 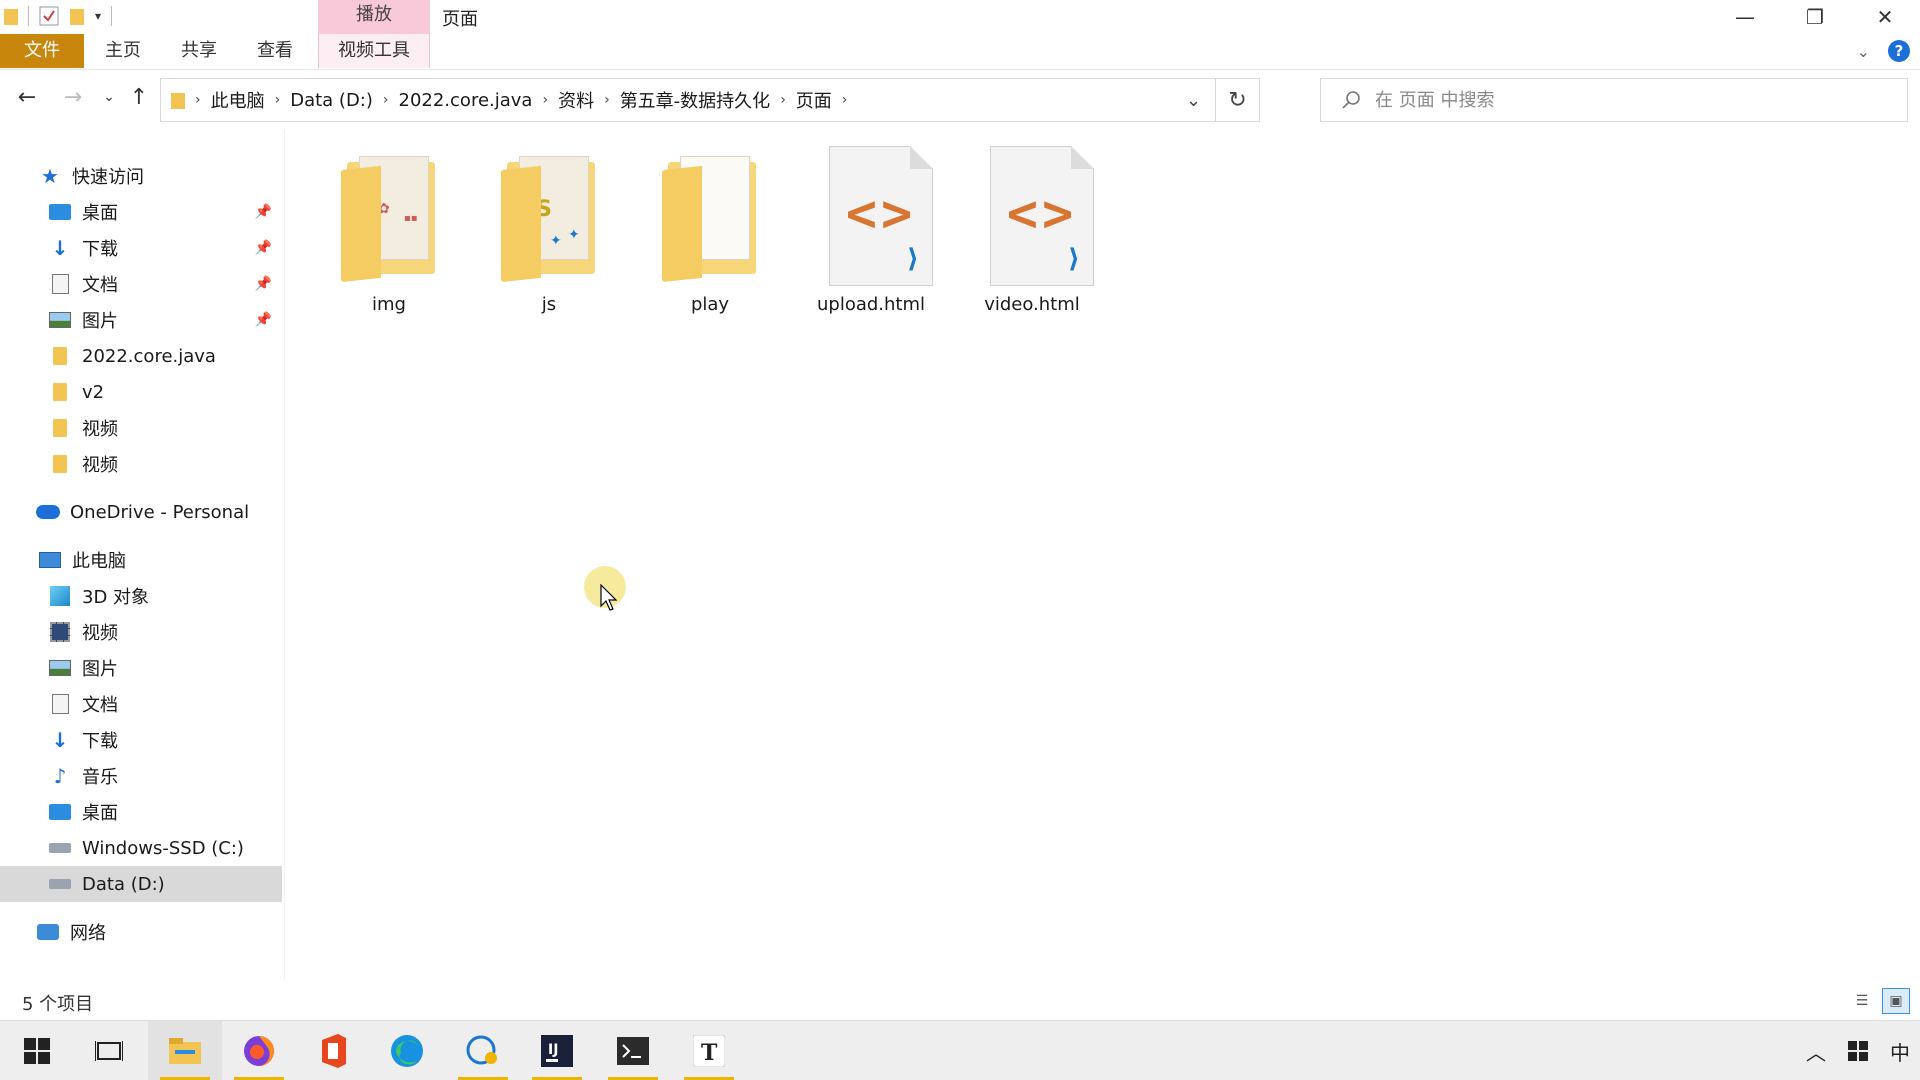 I want to click on pane-splitter, so click(x=284, y=555).